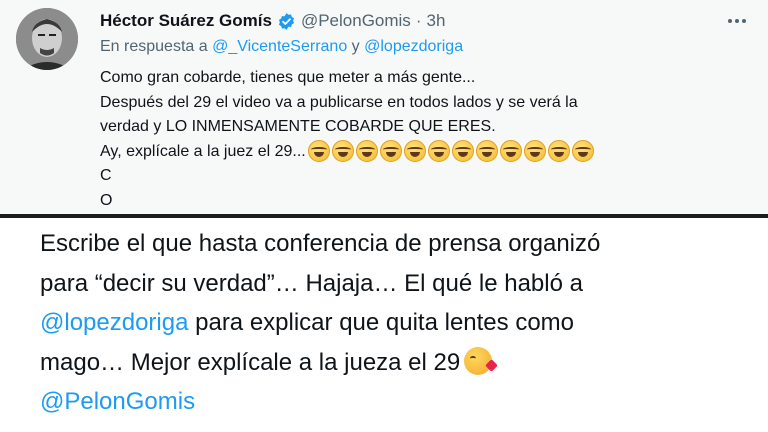 Image resolution: width=768 pixels, height=432 pixels. Describe the element at coordinates (250, 362) in the screenshot. I see `reply-line-text: mago… Mejor explícale a la jueza el 29` at that location.